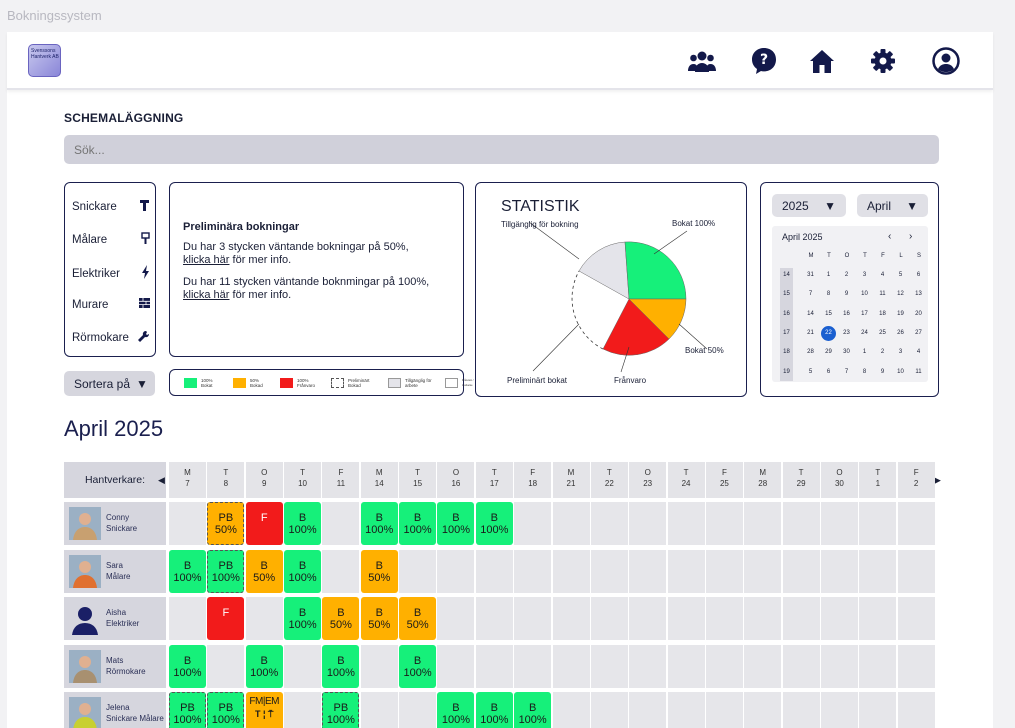 Image resolution: width=1015 pixels, height=728 pixels. Describe the element at coordinates (864, 333) in the screenshot. I see `calendar-day: 24` at that location.